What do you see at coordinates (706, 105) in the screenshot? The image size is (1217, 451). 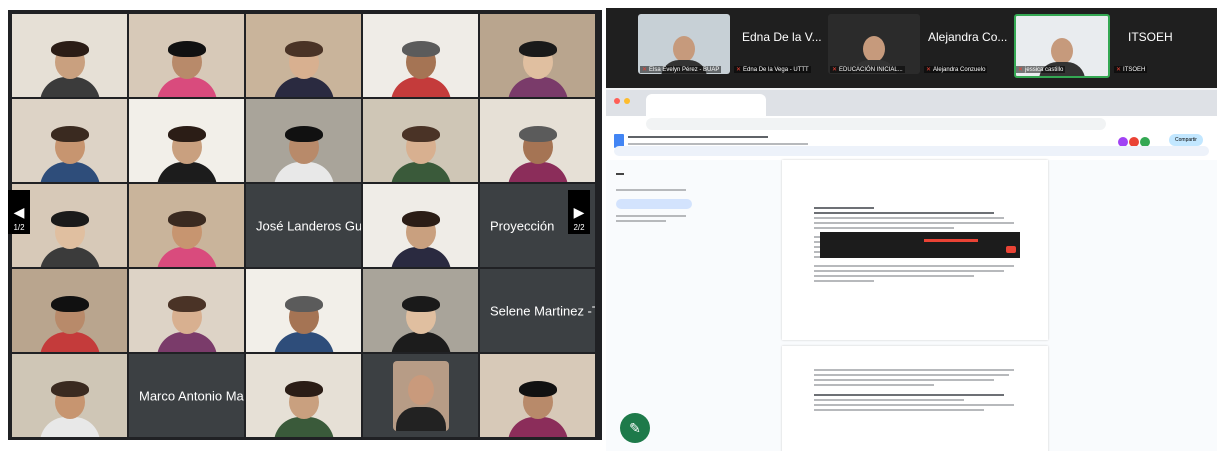 I see `browser-tab` at bounding box center [706, 105].